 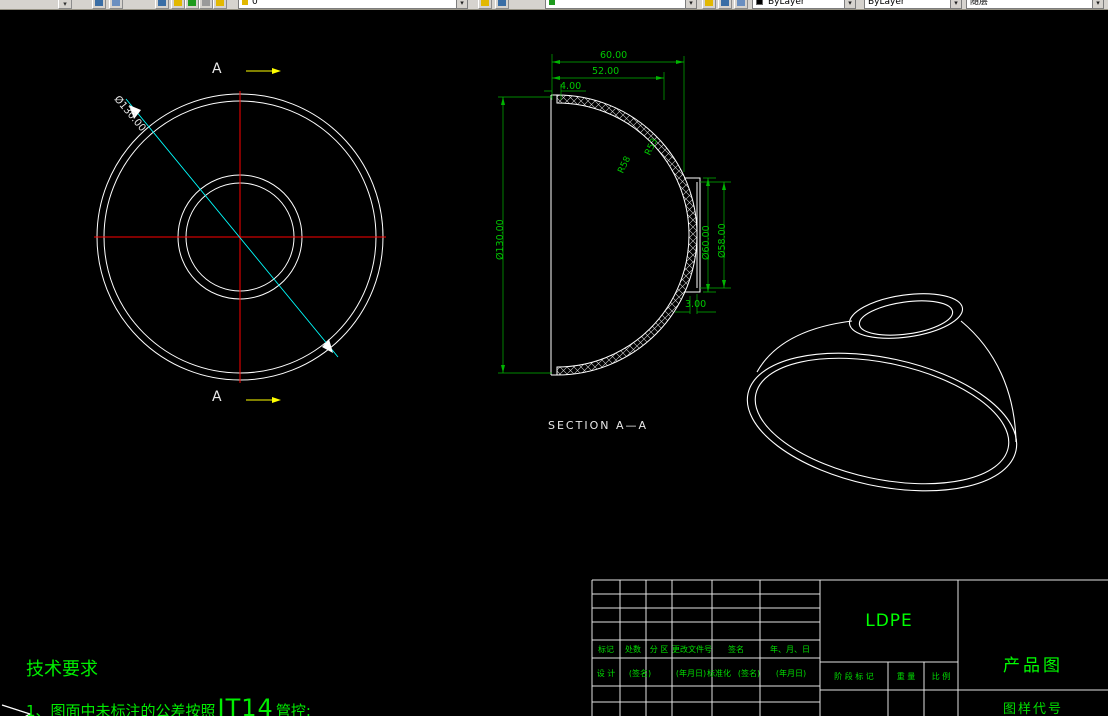 What do you see at coordinates (121, 709) in the screenshot?
I see `note-1-text: 1、图面中未标注的公差按照` at bounding box center [121, 709].